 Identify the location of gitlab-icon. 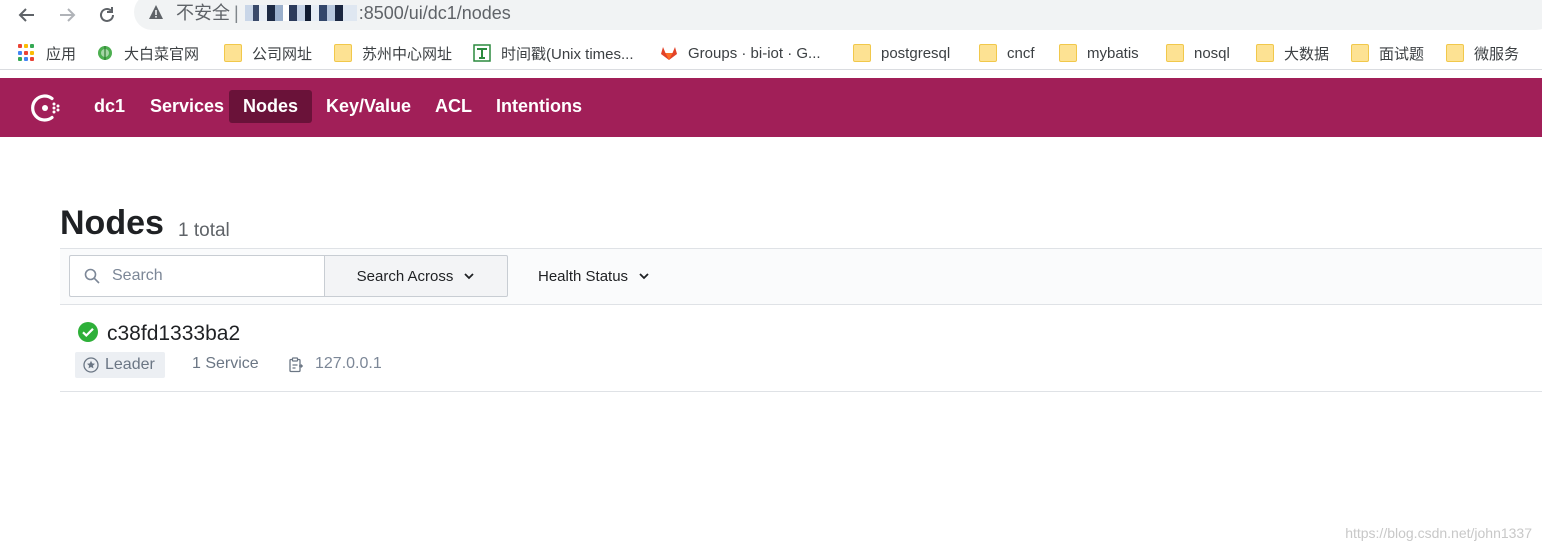
(669, 53).